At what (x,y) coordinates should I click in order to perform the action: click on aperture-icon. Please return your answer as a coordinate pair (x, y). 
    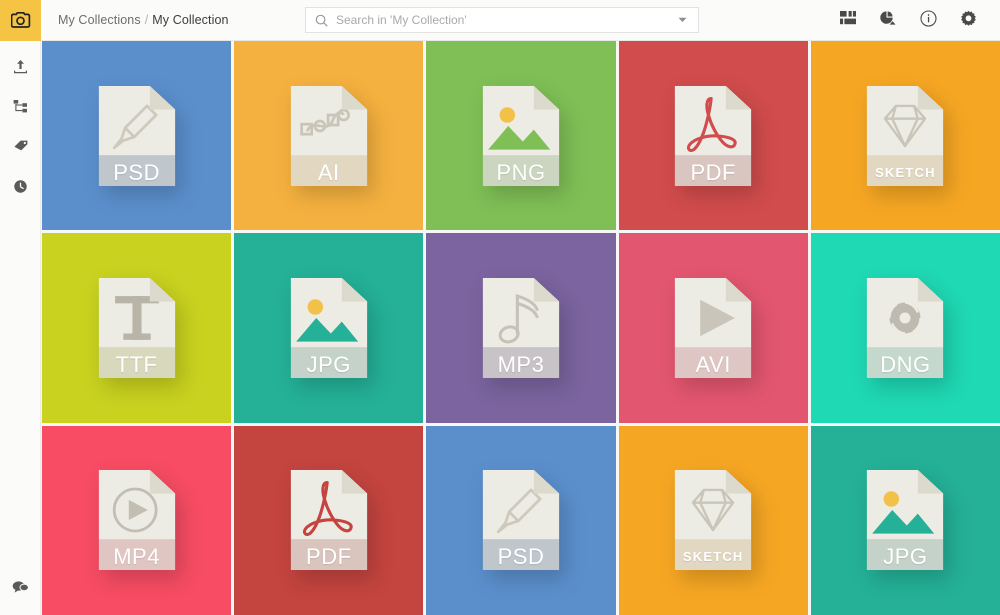
    Looking at the image, I should click on (905, 328).